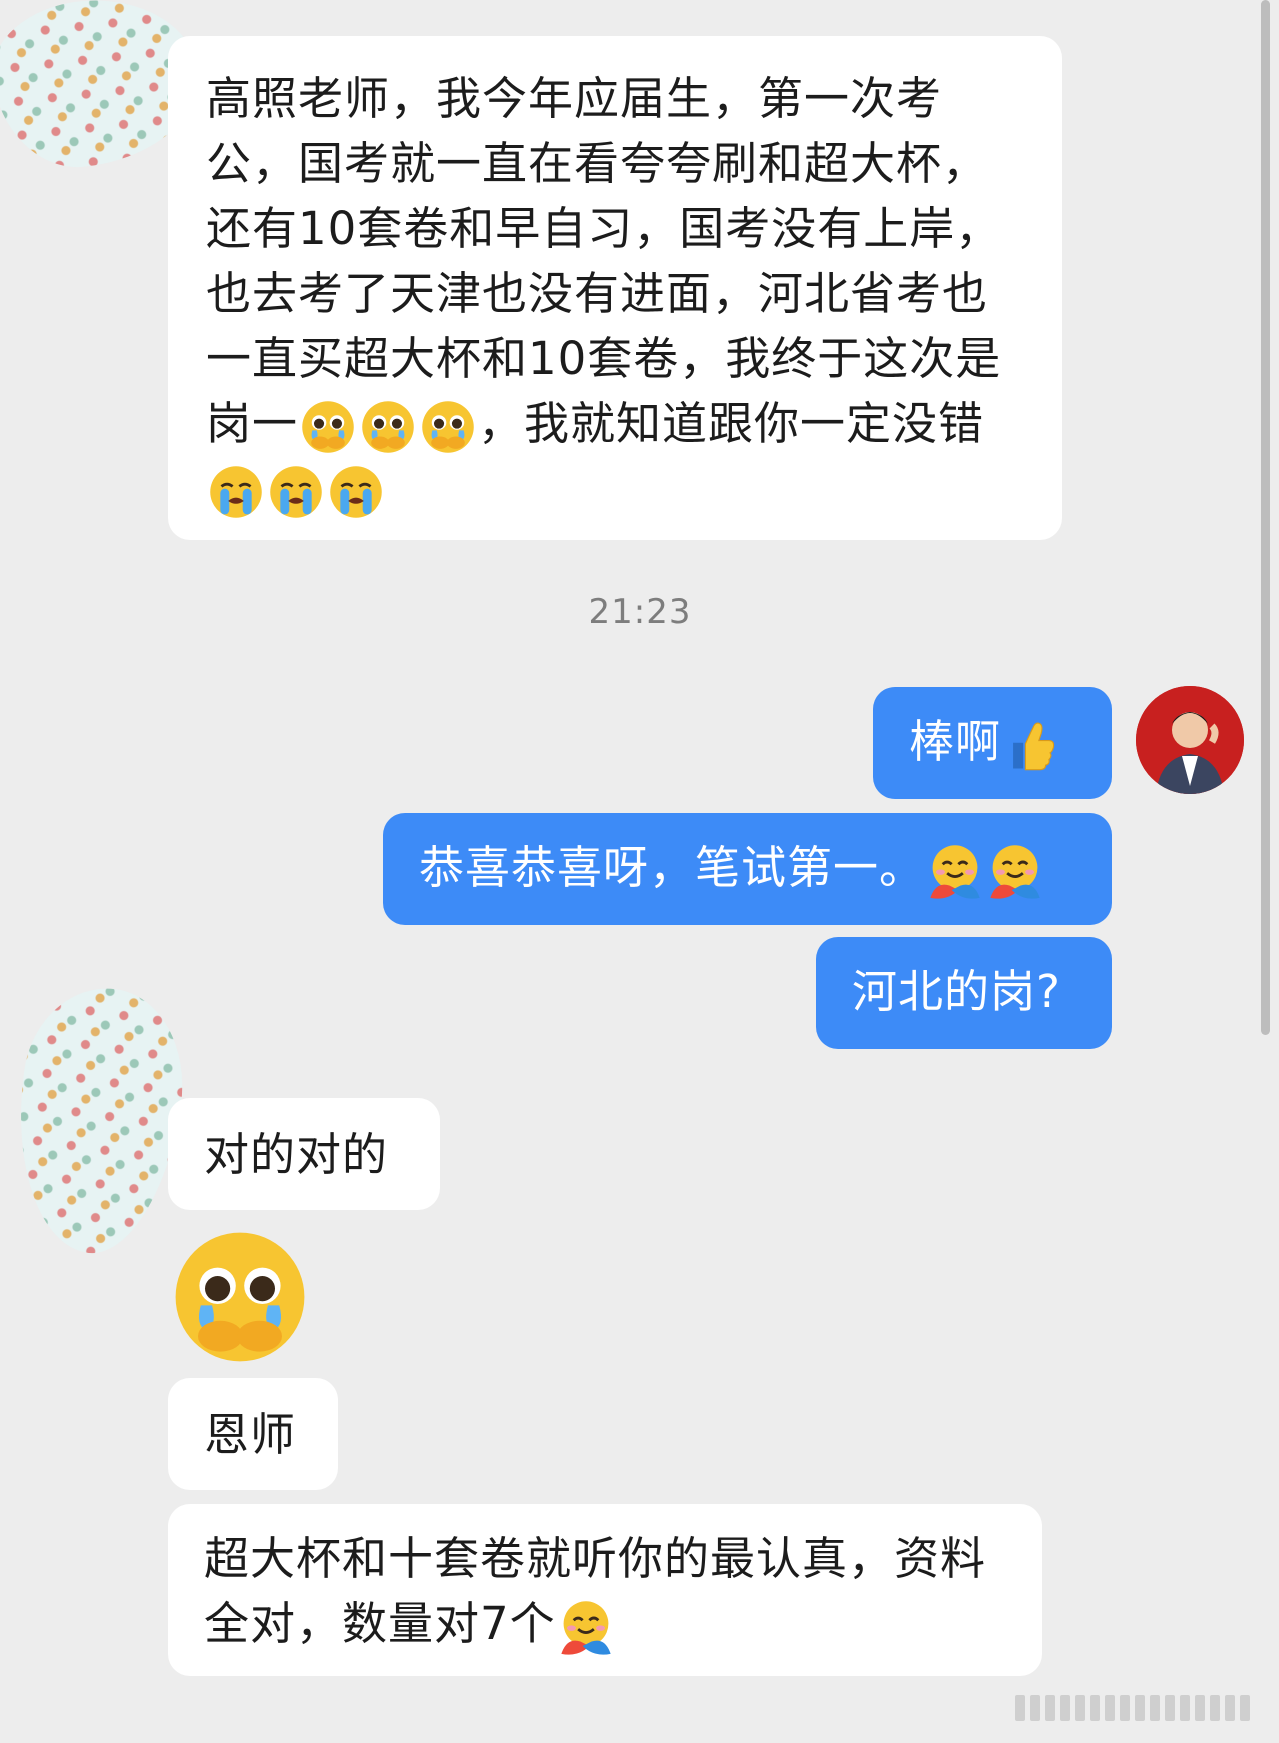  What do you see at coordinates (296, 1154) in the screenshot?
I see `message-text: 对的对的` at bounding box center [296, 1154].